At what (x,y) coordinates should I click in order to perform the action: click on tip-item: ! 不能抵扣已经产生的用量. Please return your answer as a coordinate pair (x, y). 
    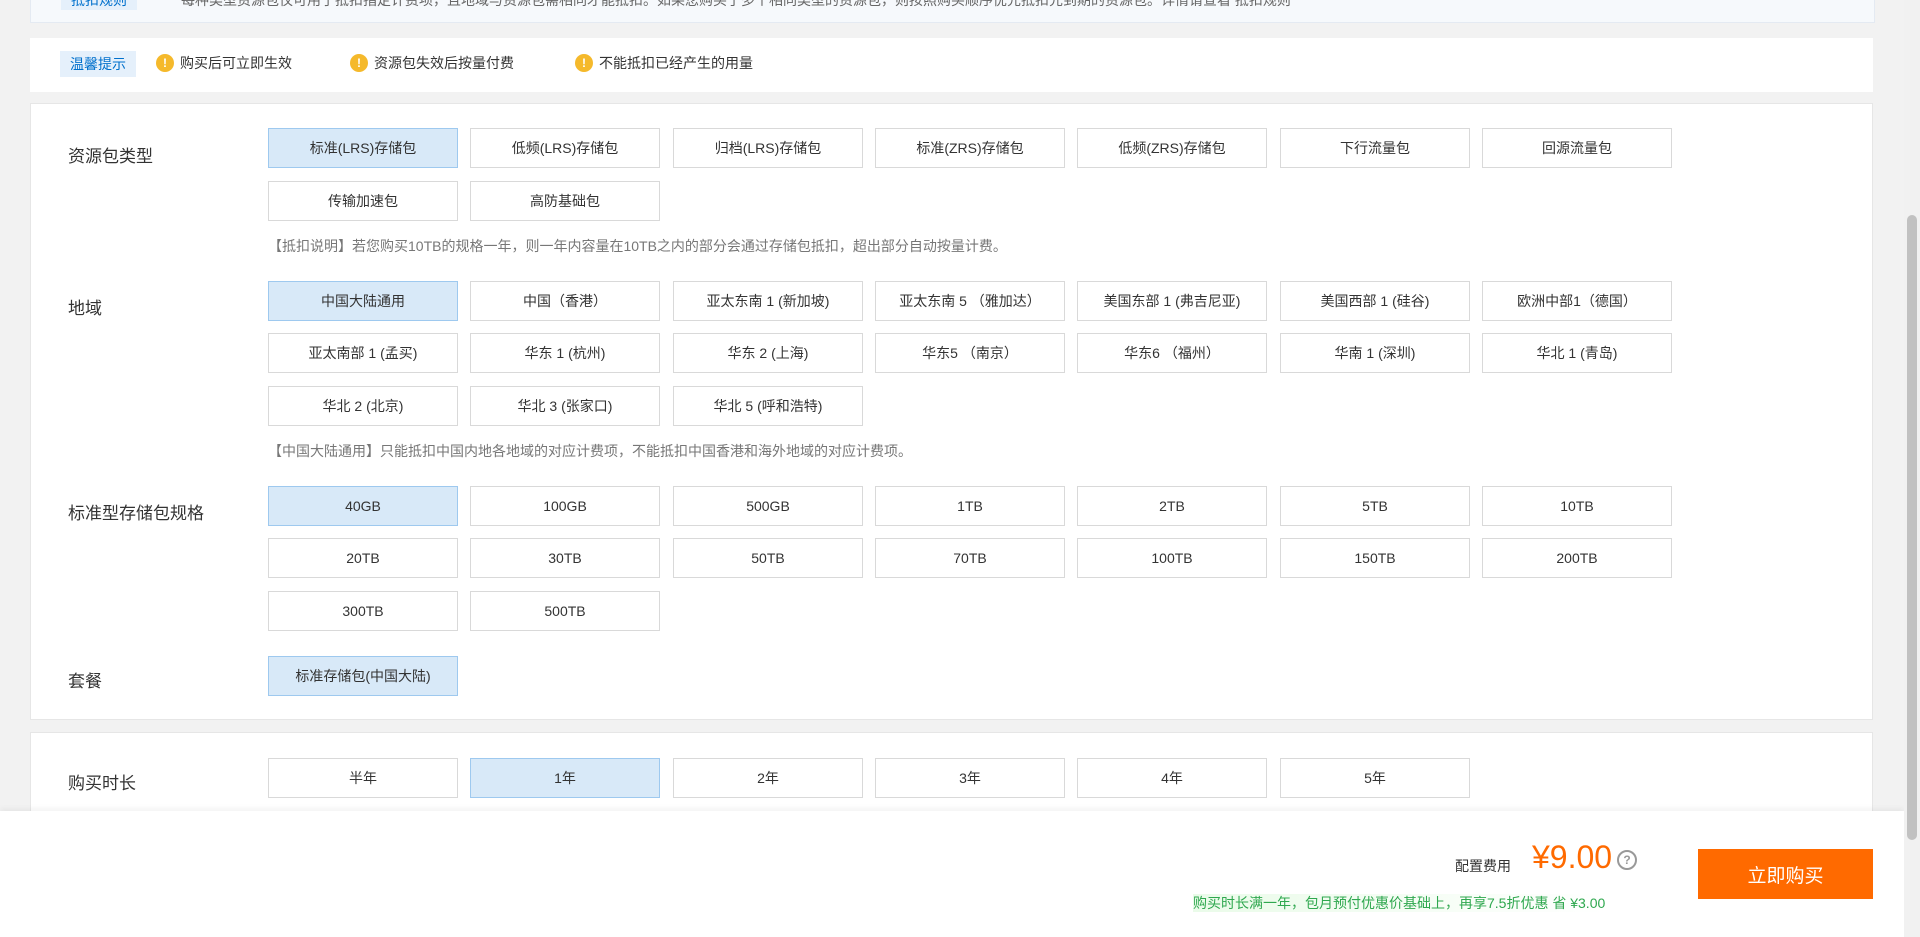
    Looking at the image, I should click on (664, 63).